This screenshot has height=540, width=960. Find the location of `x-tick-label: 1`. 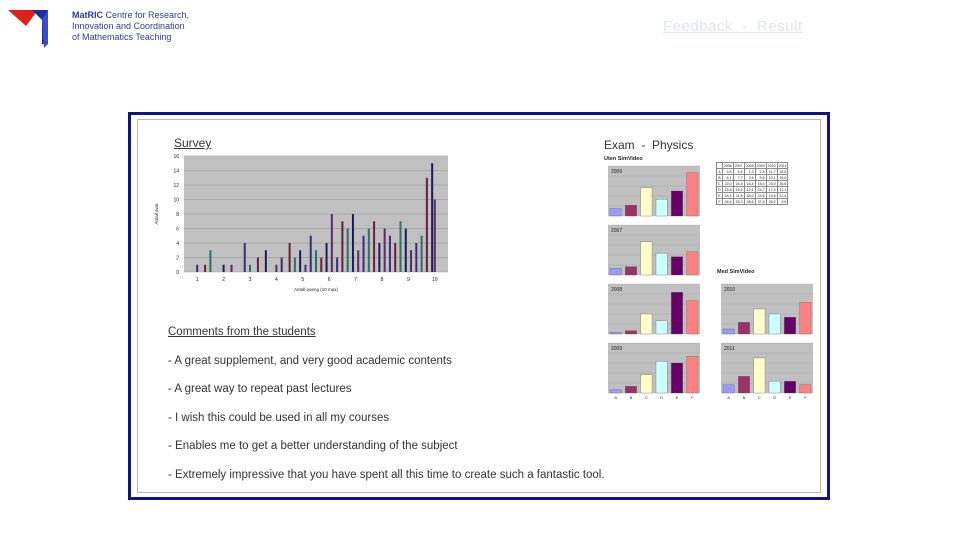

x-tick-label: 1 is located at coordinates (197, 280).